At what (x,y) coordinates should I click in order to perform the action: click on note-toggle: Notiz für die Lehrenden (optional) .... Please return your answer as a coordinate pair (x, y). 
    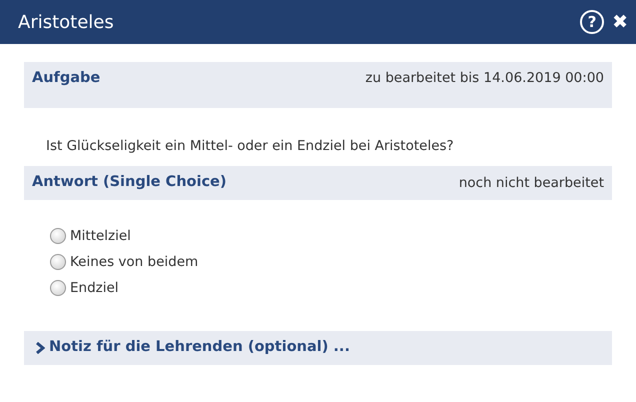
    Looking at the image, I should click on (192, 348).